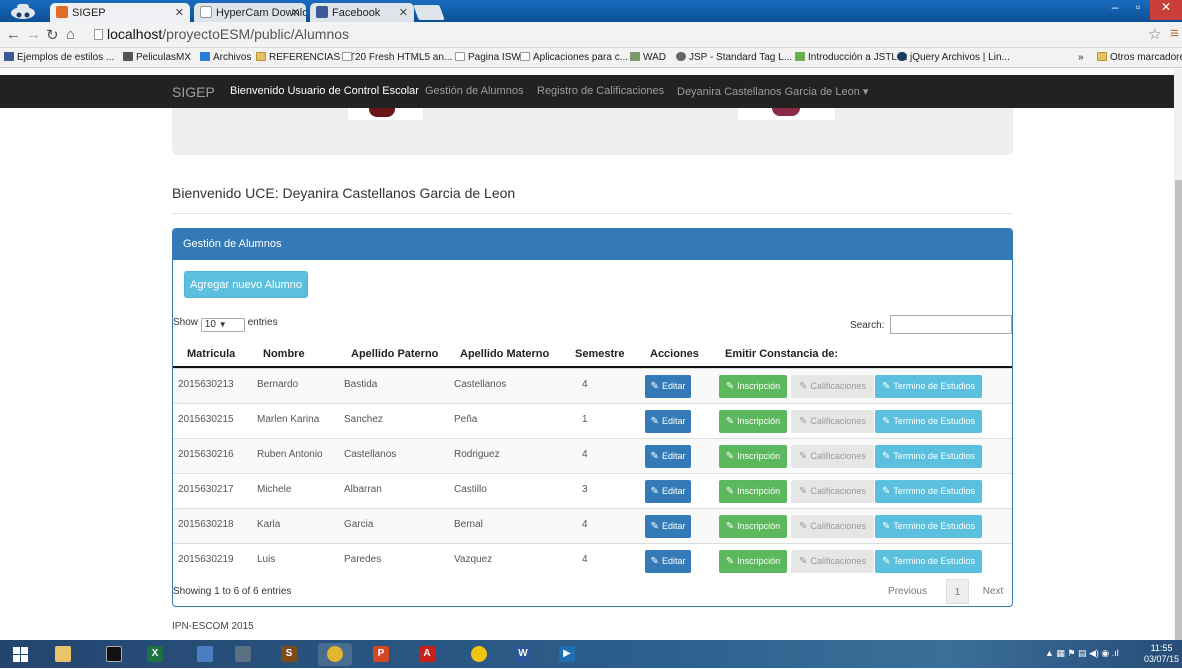 This screenshot has height=669, width=1182. Describe the element at coordinates (157, 57) in the screenshot. I see `bookmark-item: PeliculasMX` at that location.